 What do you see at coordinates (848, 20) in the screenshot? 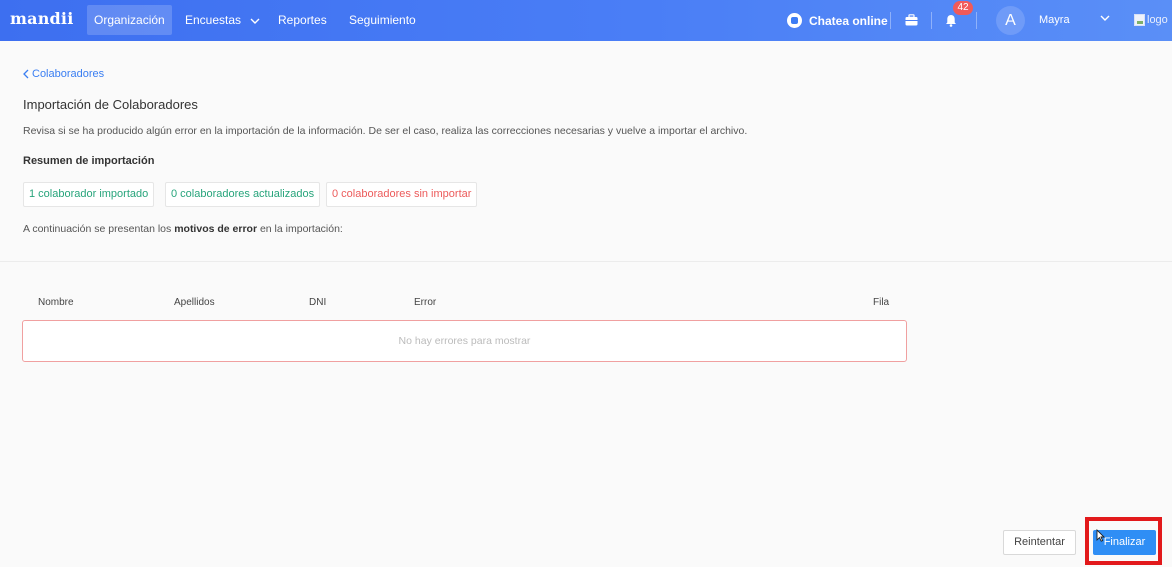
I see `chat-label: Chatea online` at bounding box center [848, 20].